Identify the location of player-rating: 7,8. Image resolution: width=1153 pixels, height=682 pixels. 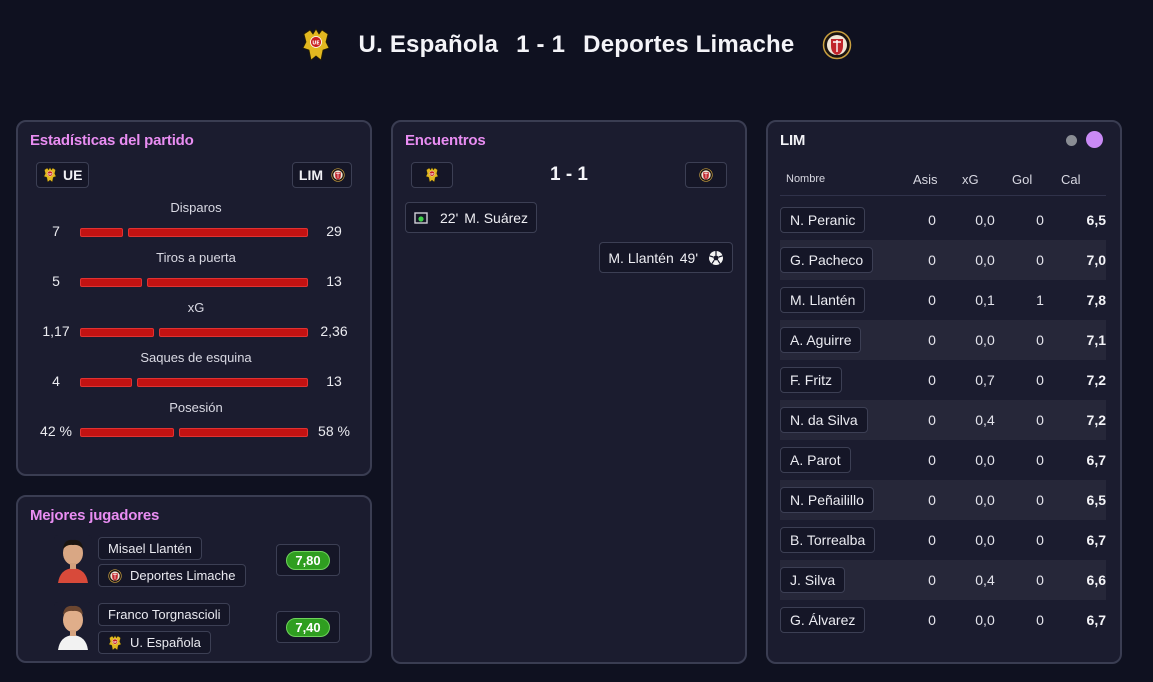
(1096, 300).